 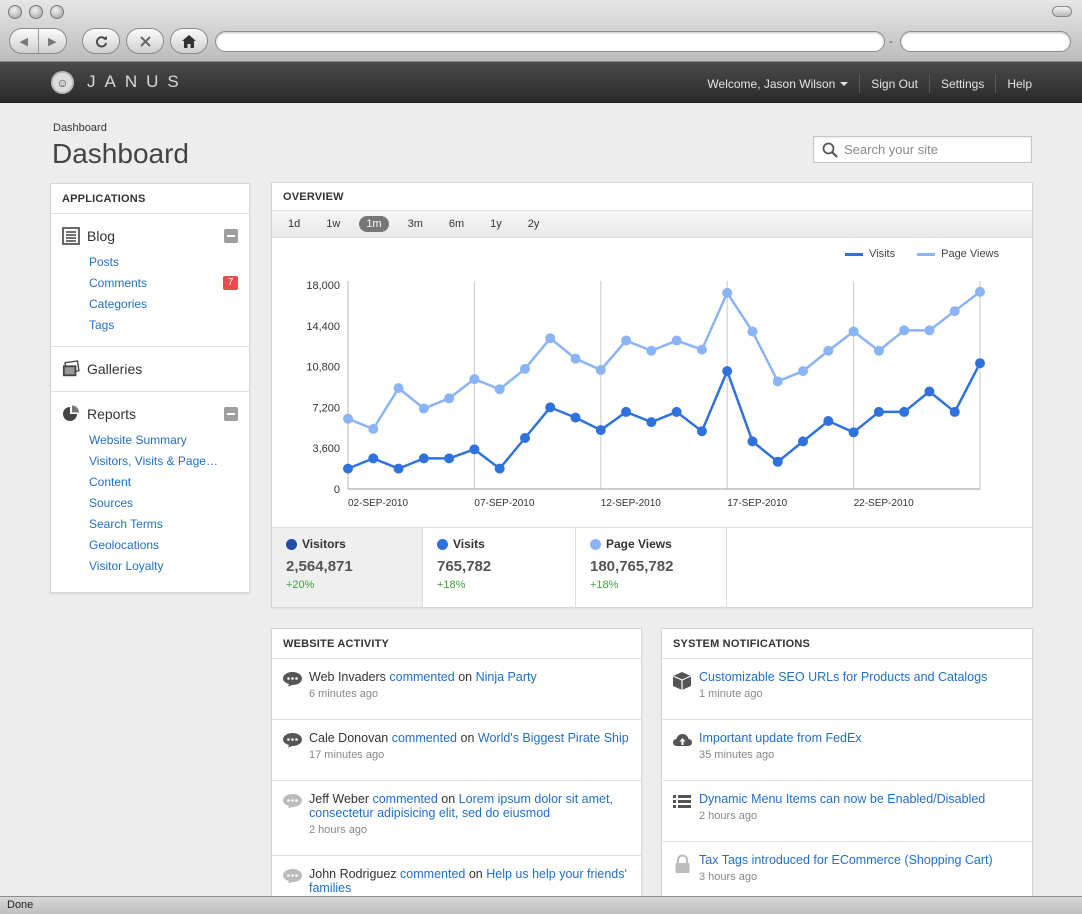 I want to click on range-1m: 1m, so click(x=374, y=224).